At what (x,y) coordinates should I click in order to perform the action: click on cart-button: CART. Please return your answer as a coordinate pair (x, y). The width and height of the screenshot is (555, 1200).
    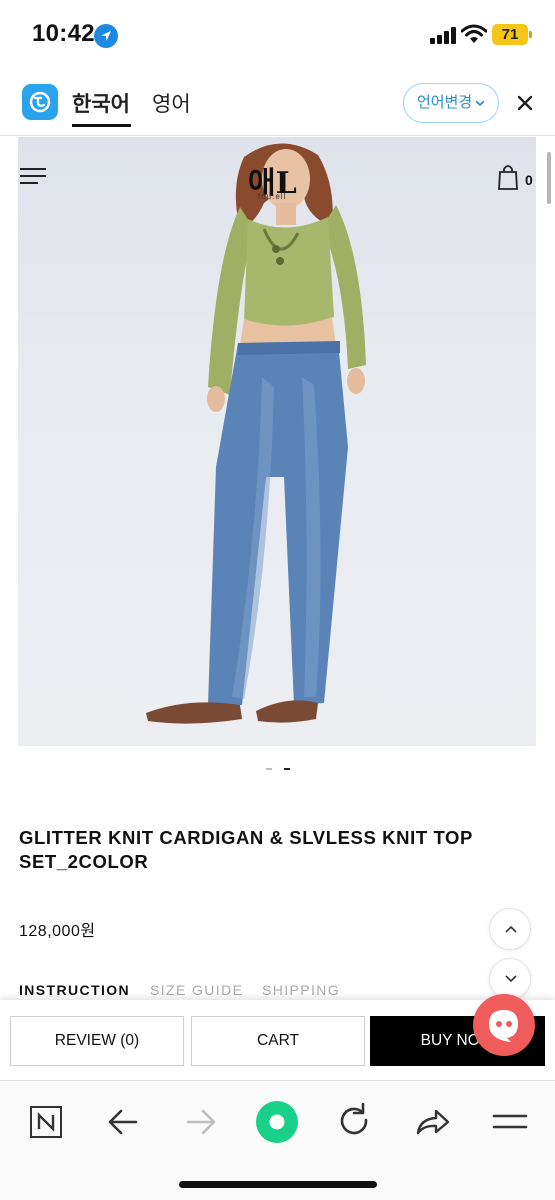
    Looking at the image, I should click on (278, 1041).